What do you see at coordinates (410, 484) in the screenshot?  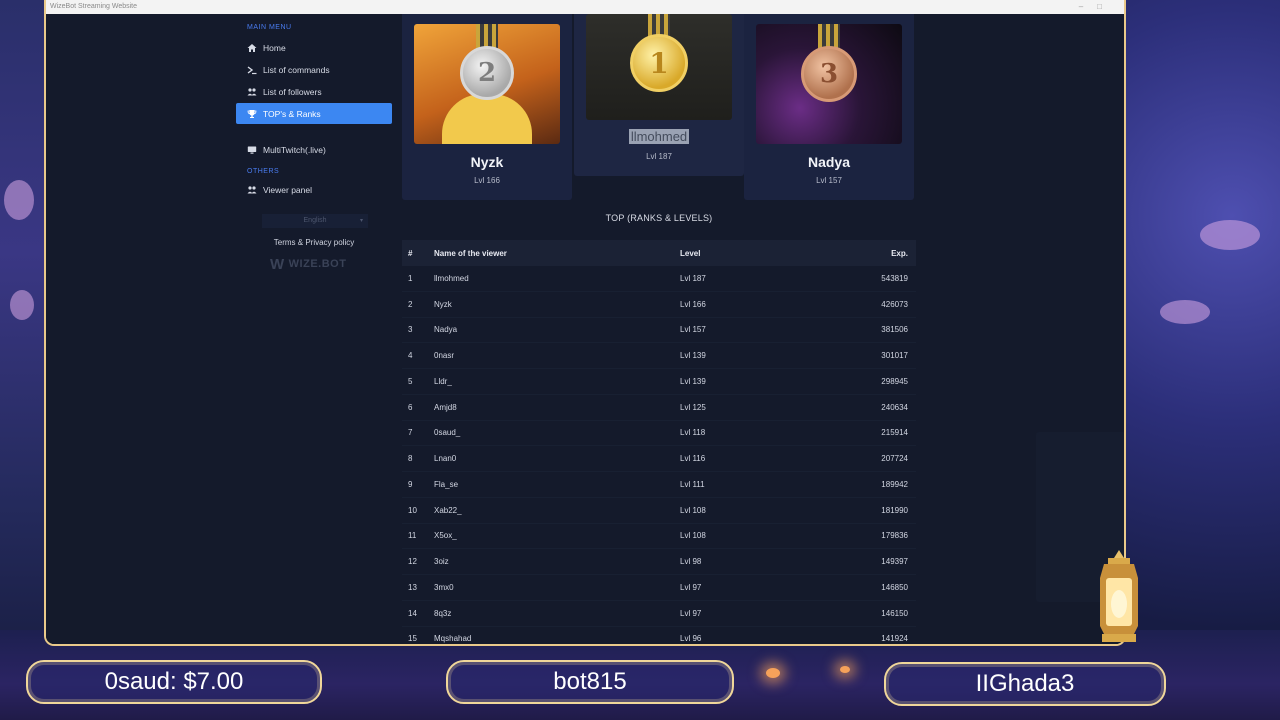 I see `rank-number: 9` at bounding box center [410, 484].